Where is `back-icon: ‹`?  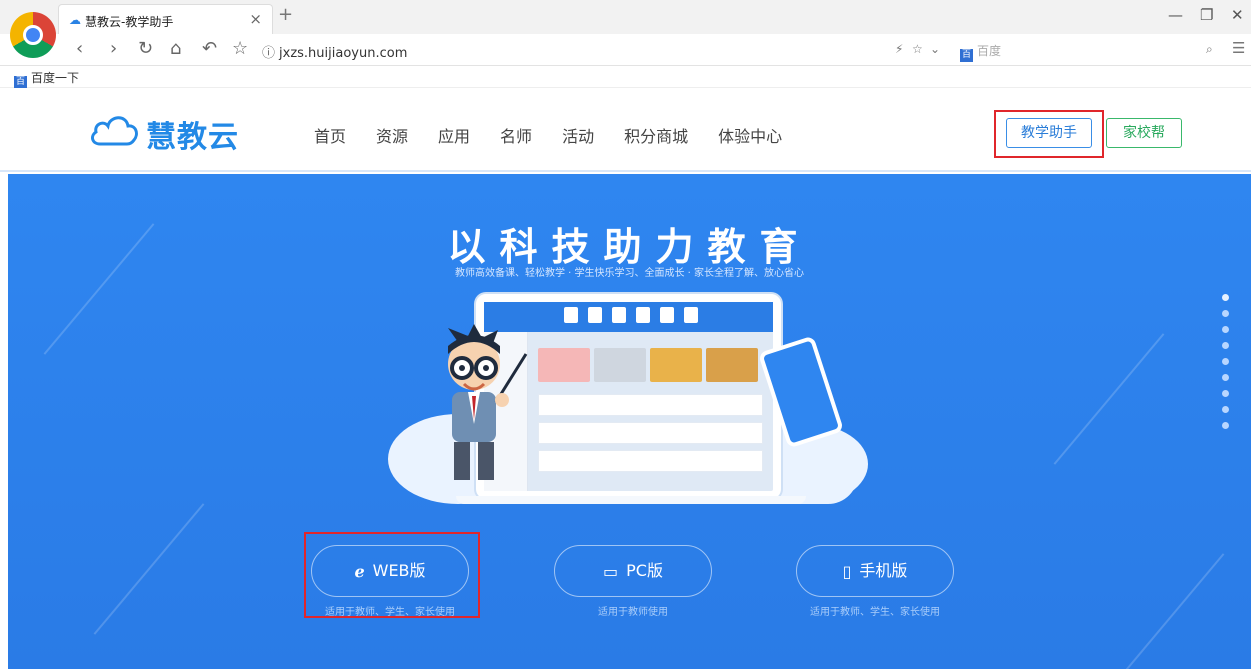
back-icon: ‹ is located at coordinates (79, 48).